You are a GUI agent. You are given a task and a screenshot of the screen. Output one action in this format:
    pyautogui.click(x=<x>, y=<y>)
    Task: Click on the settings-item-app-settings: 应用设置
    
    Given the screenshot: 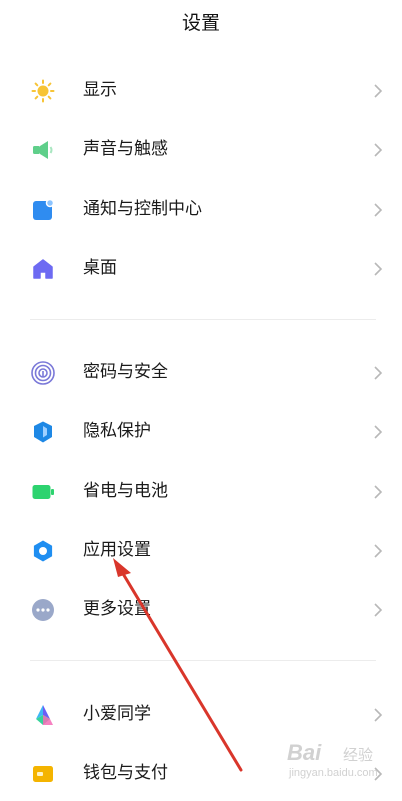 What is the action you would take?
    pyautogui.click(x=201, y=550)
    